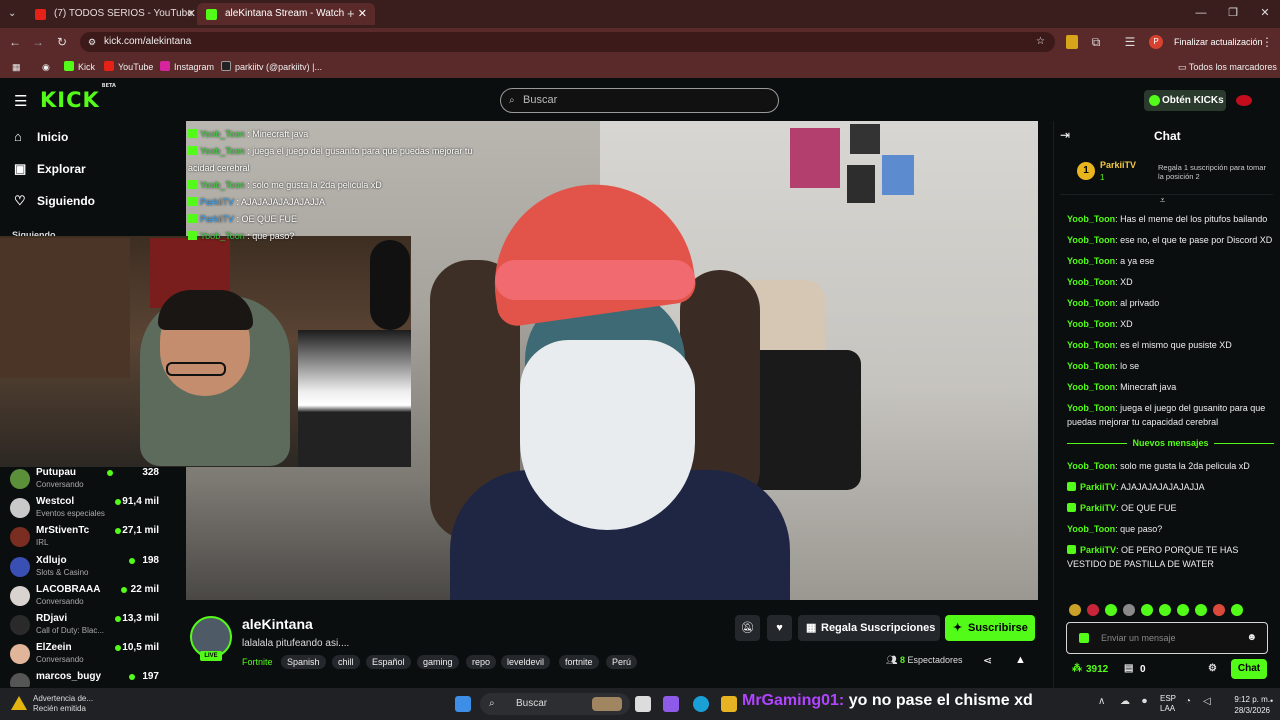 This screenshot has width=1280, height=720. Describe the element at coordinates (187, 67) in the screenshot. I see `bookmark-instagram: Instagram` at that location.